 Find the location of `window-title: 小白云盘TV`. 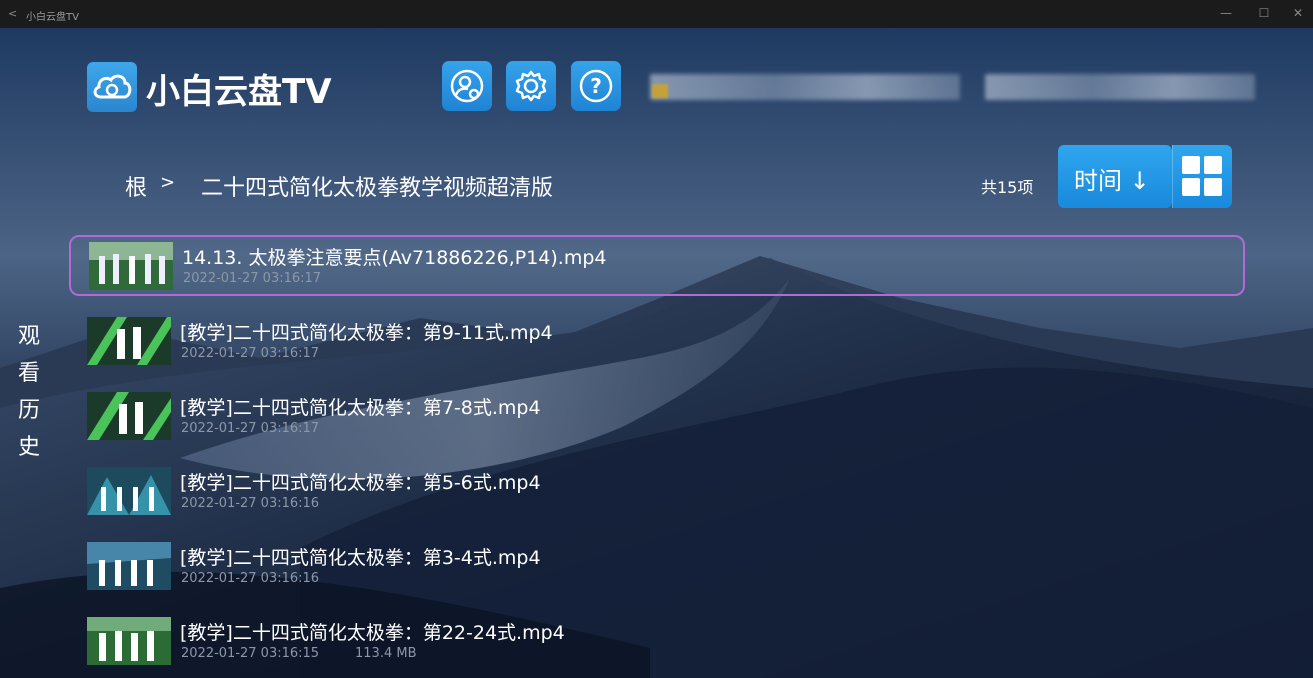

window-title: 小白云盘TV is located at coordinates (52, 17).